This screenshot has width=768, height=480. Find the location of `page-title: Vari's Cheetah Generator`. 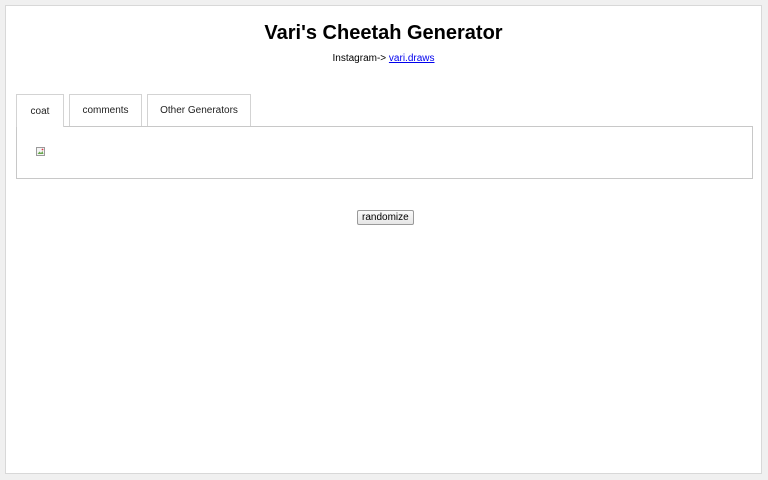

page-title: Vari's Cheetah Generator is located at coordinates (383, 33).